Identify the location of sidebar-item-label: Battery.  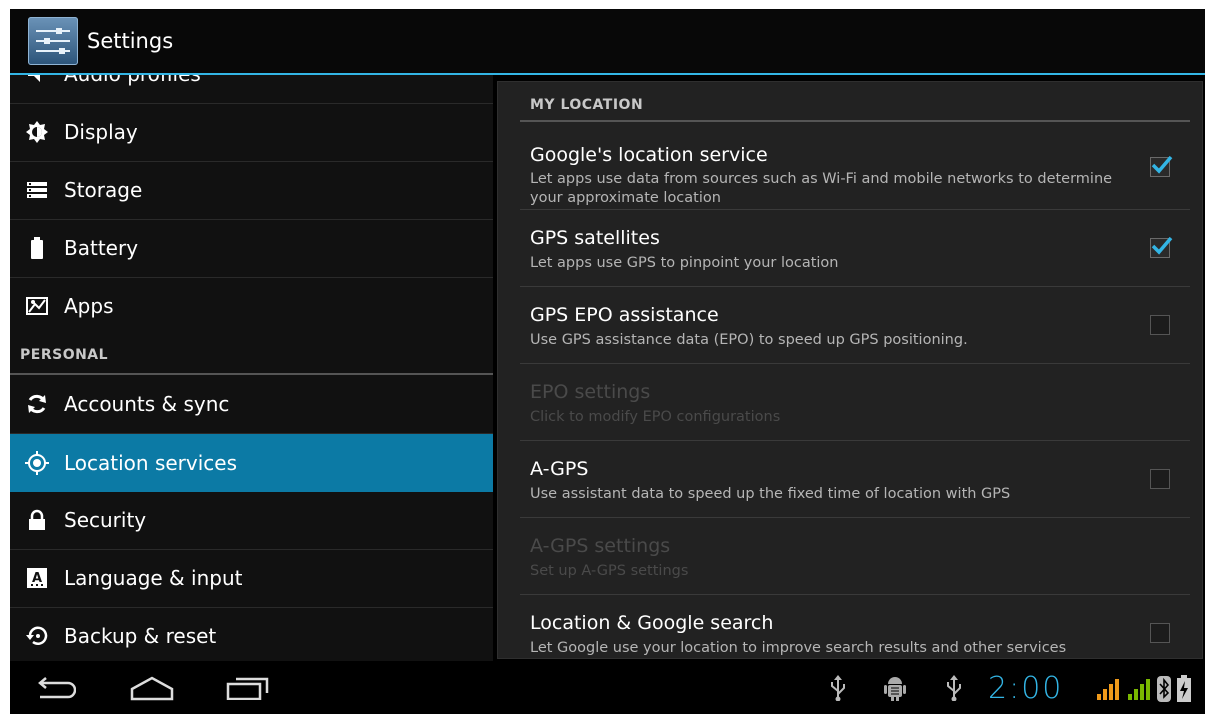
(101, 248).